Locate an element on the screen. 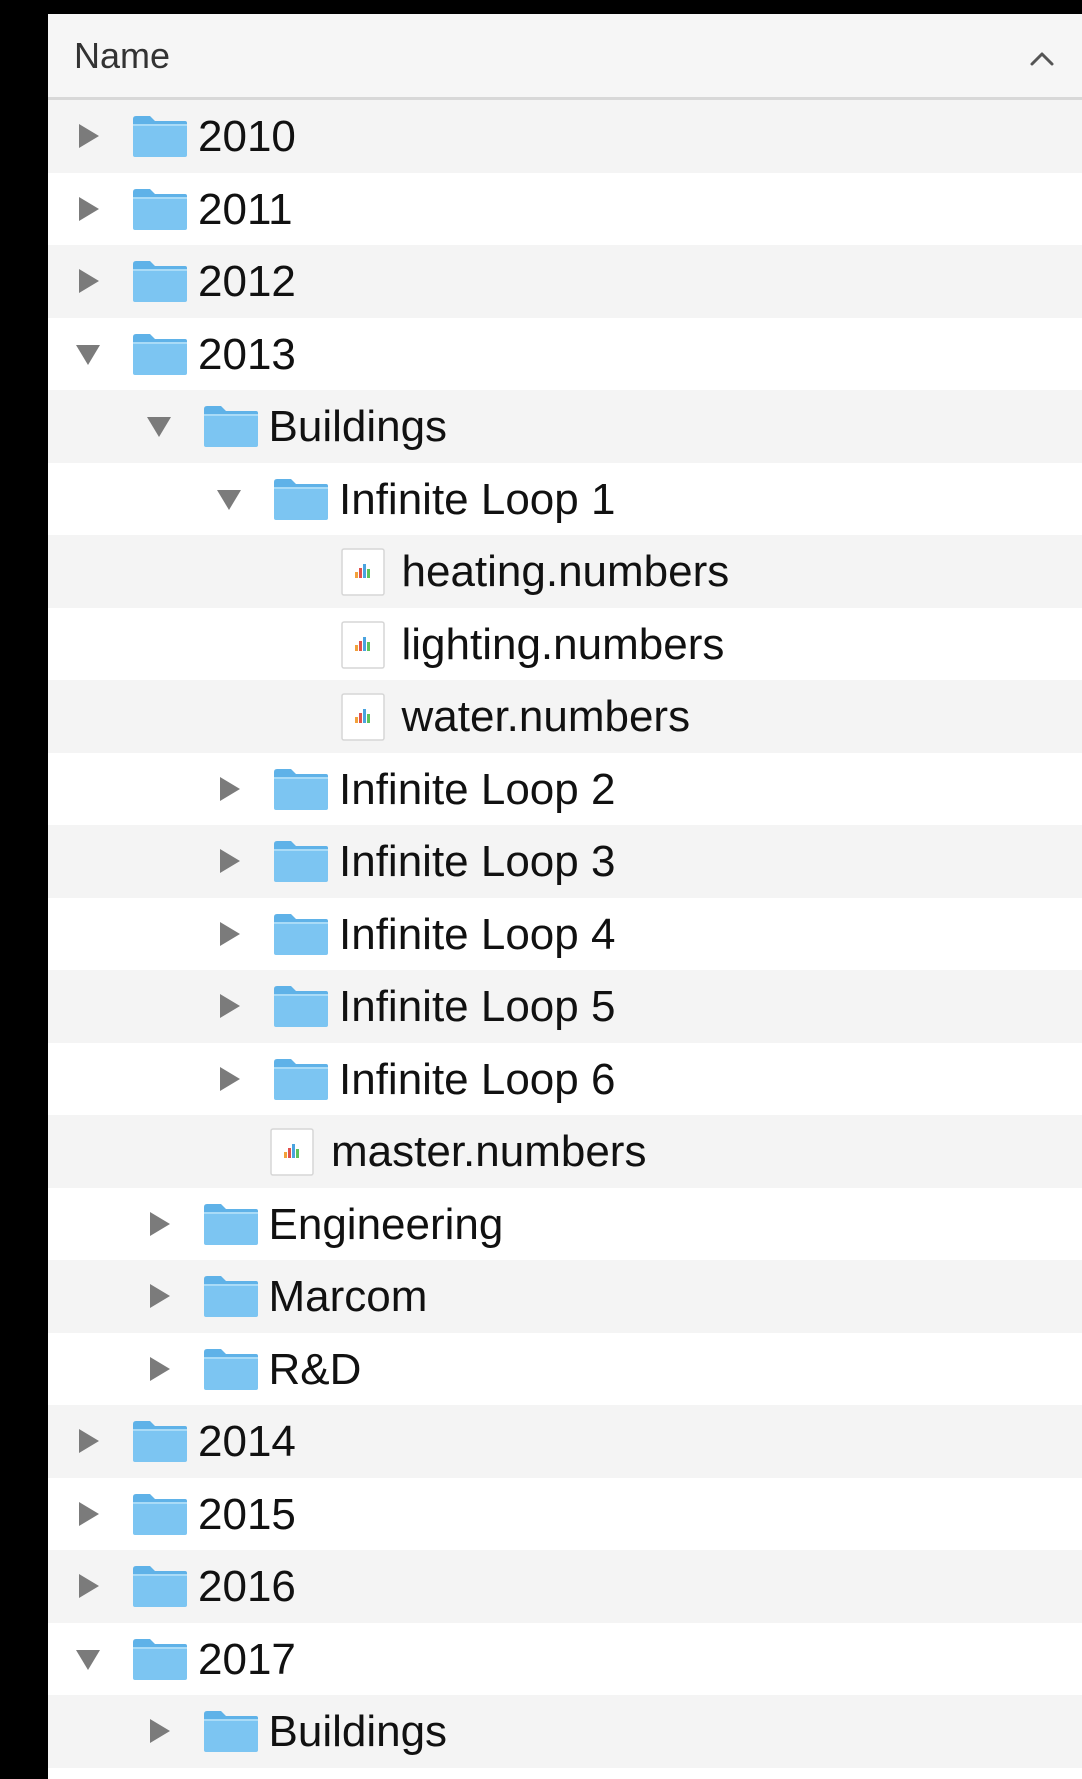 The width and height of the screenshot is (1082, 1779). file-row: lighting.numbers is located at coordinates (565, 643).